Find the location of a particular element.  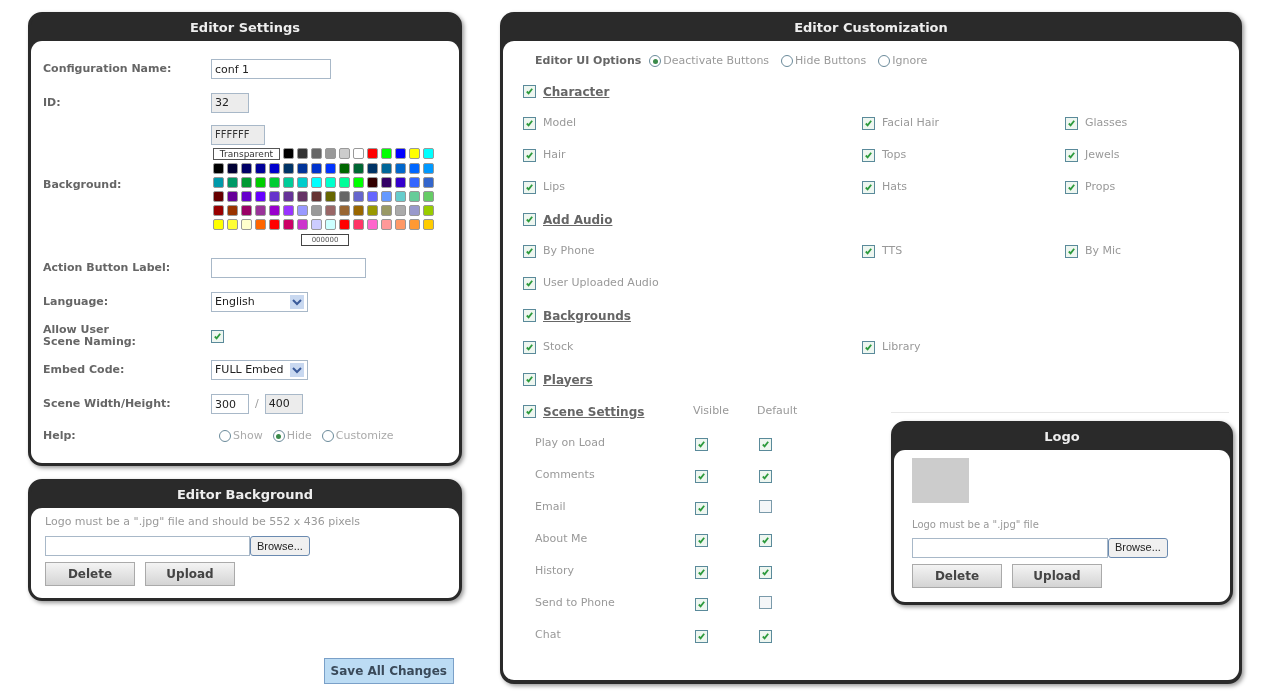

save-button: Save All Changes is located at coordinates (388, 671).